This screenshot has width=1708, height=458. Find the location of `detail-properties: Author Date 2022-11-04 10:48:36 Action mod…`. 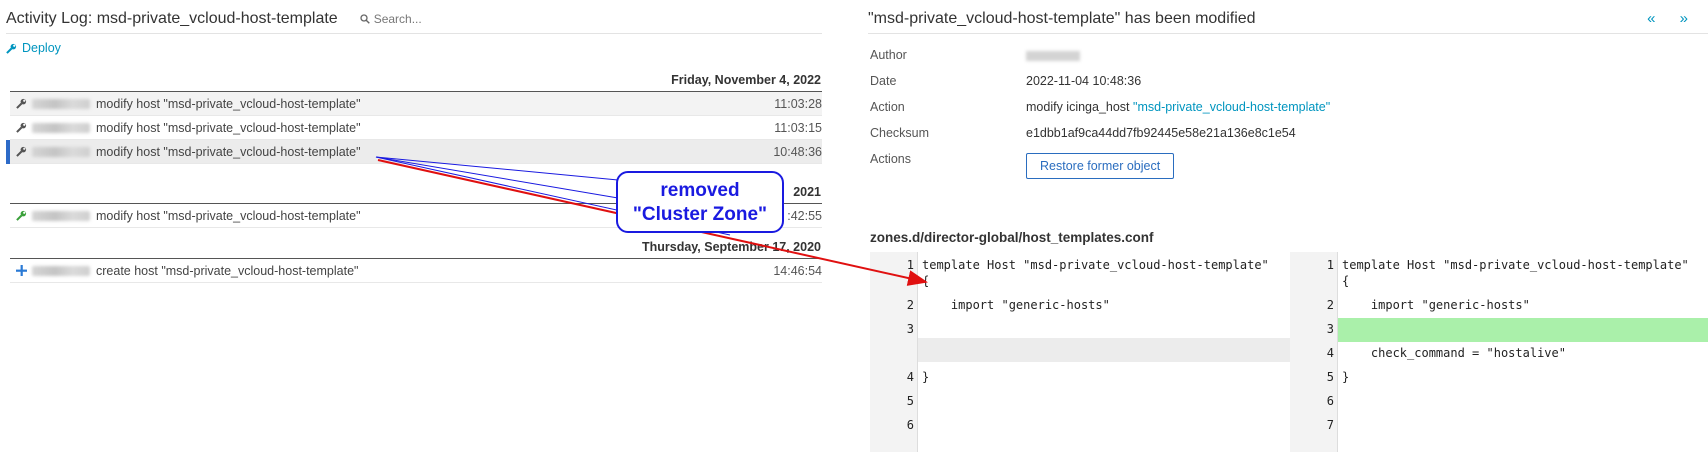

detail-properties: Author Date 2022-11-04 10:48:36 Action mod… is located at coordinates (1100, 113).